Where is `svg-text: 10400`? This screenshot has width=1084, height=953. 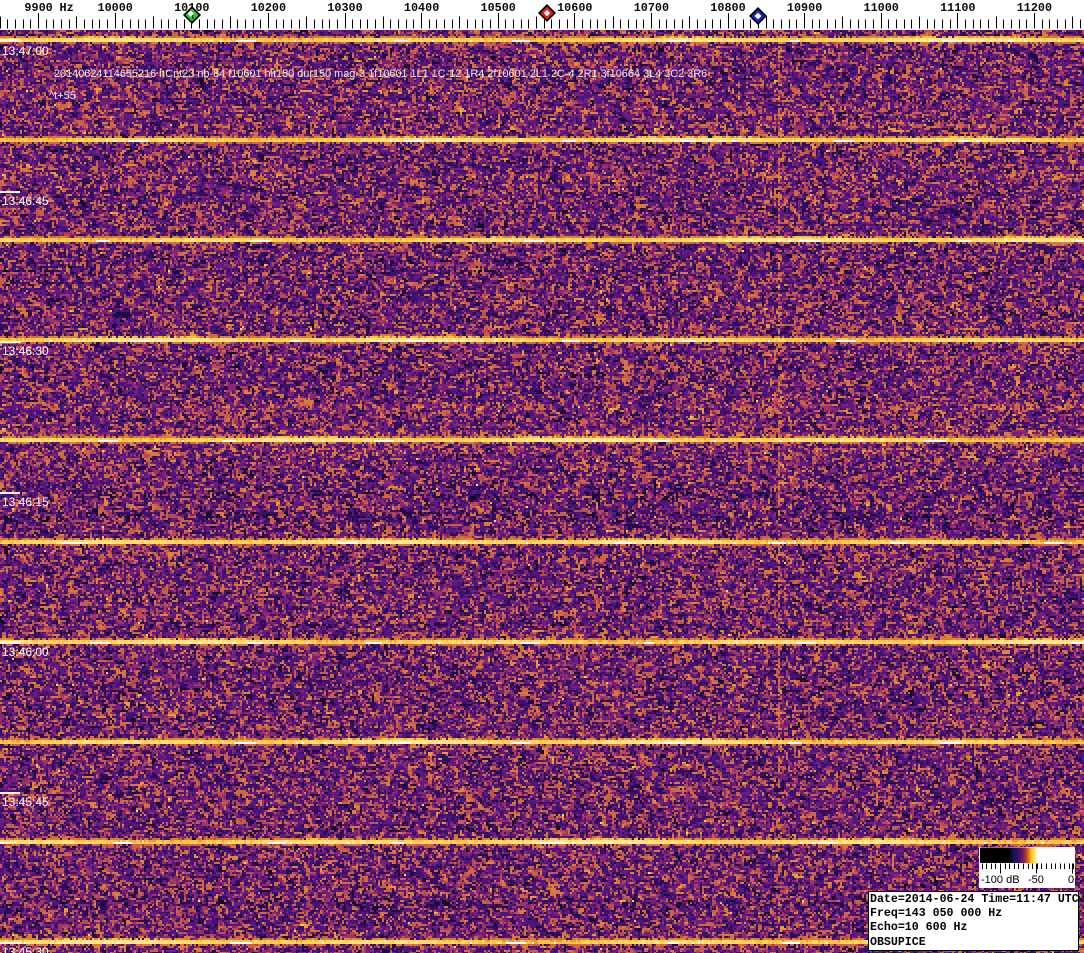 svg-text: 10400 is located at coordinates (421, 8).